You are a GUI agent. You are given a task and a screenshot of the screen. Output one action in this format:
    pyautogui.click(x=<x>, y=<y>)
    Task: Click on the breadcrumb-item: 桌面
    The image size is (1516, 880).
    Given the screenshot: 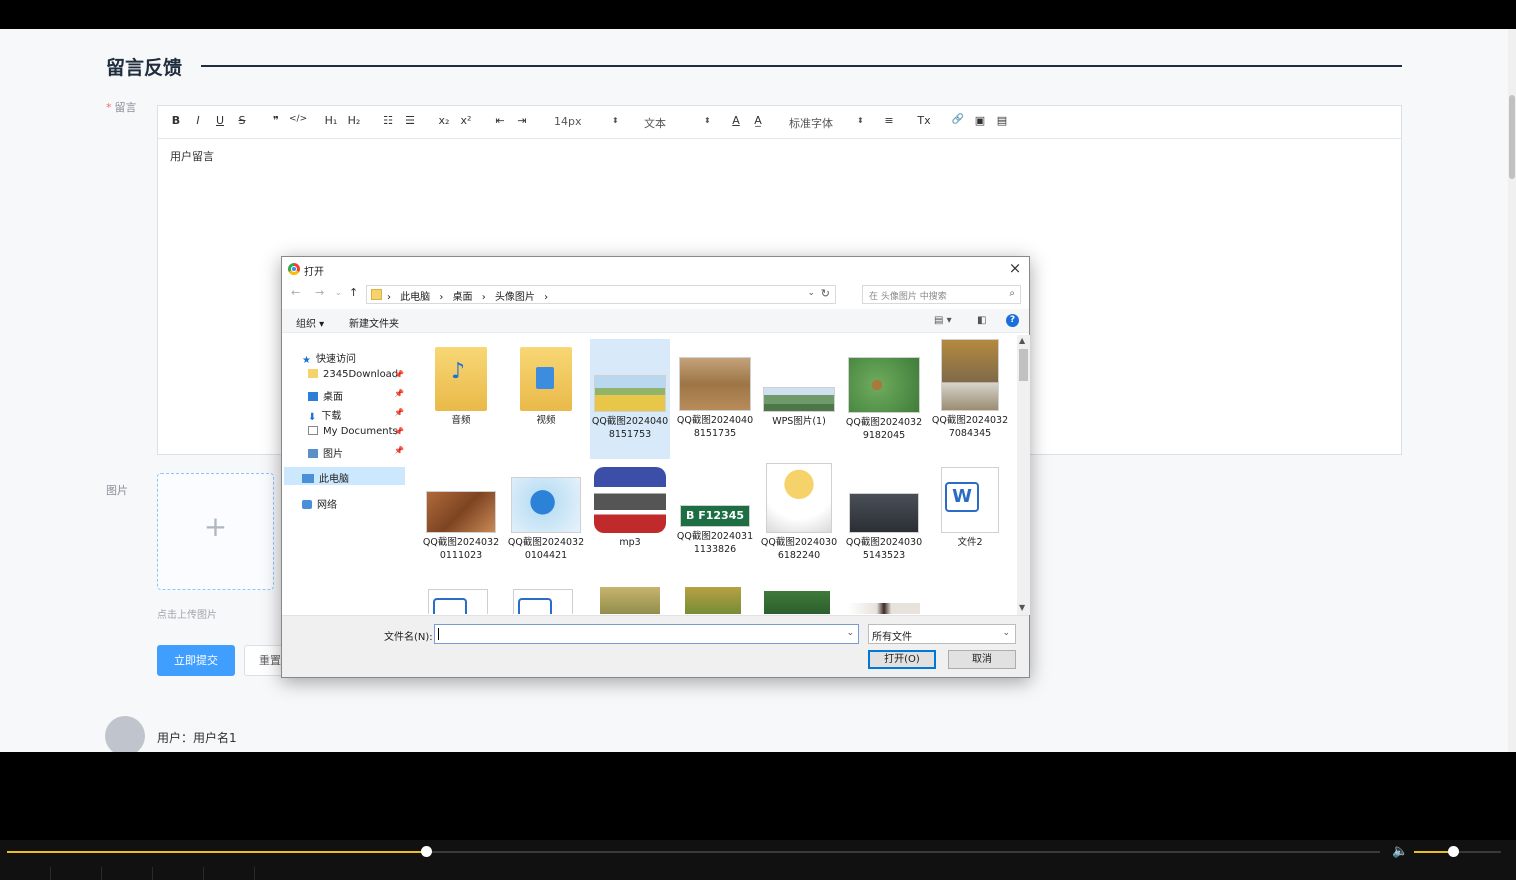 What is the action you would take?
    pyautogui.click(x=463, y=297)
    